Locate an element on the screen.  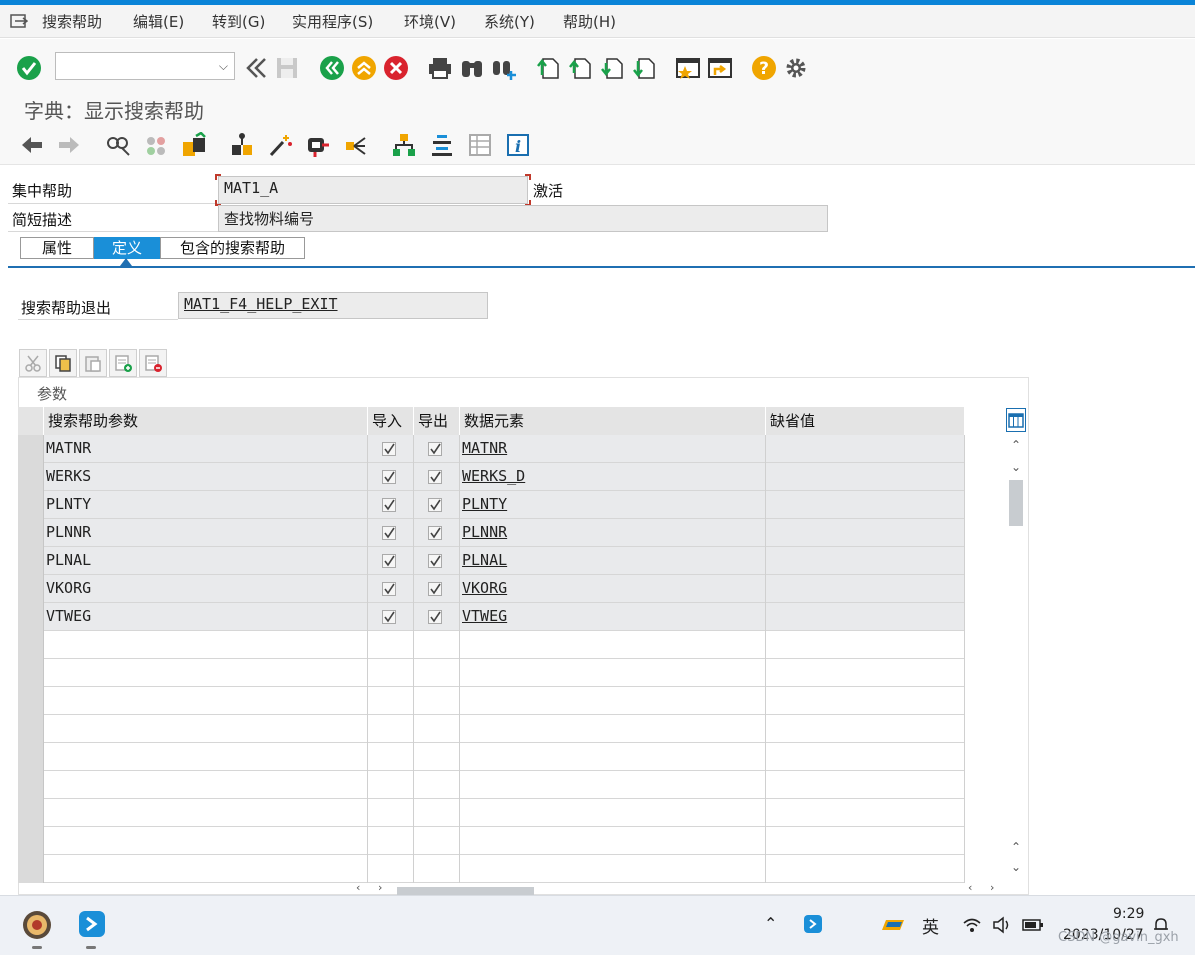
test-icon is located at coordinates (318, 145).